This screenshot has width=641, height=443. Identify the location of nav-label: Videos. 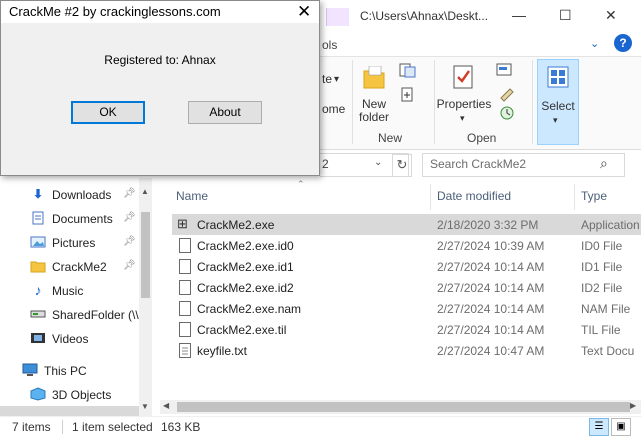
(70, 339).